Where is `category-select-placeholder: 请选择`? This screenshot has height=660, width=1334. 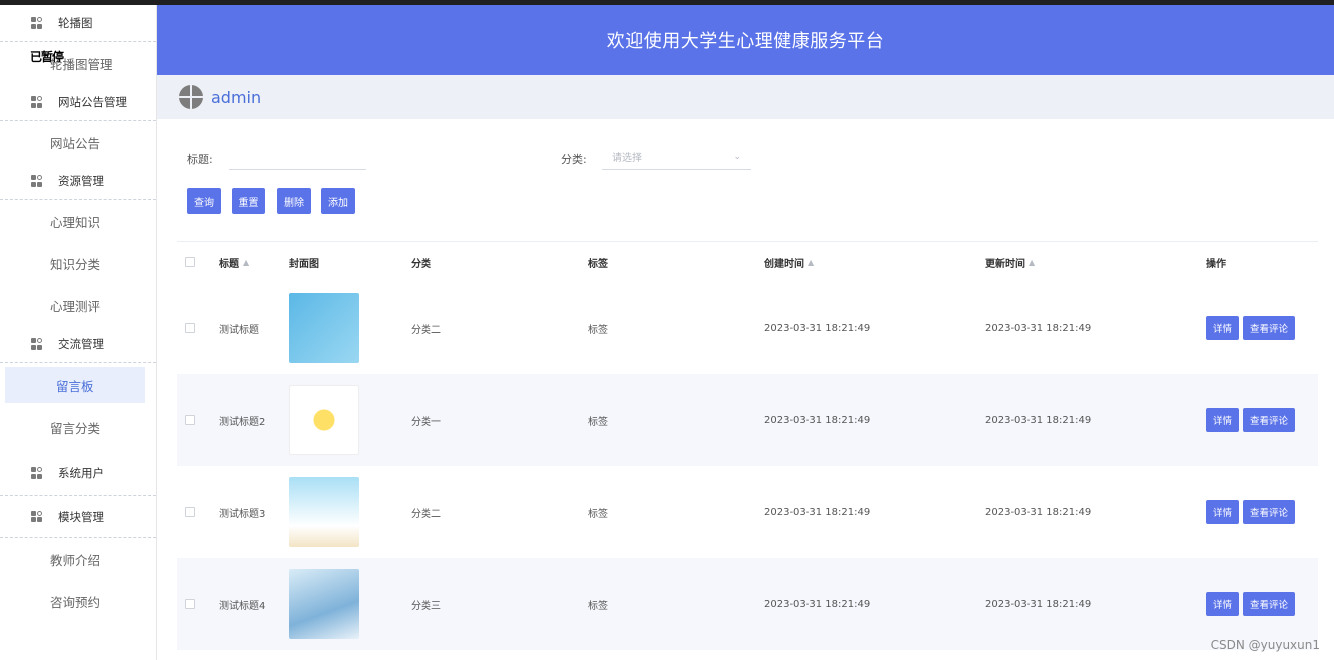
category-select-placeholder: 请选择 is located at coordinates (627, 158).